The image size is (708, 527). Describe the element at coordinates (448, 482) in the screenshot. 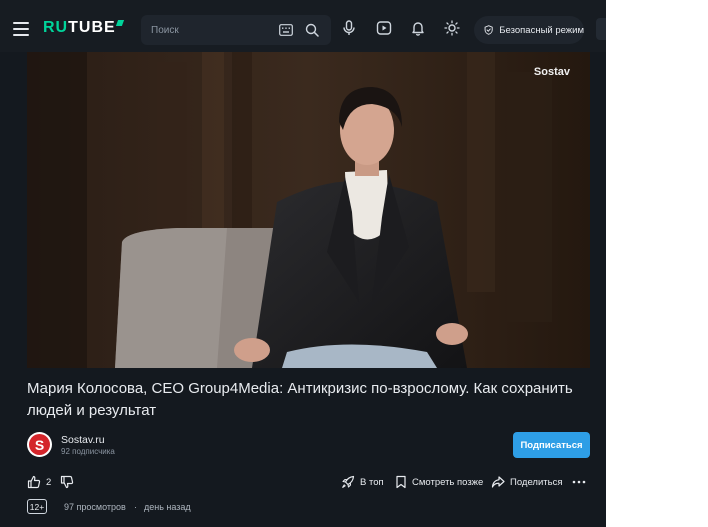

I see `watch-later-label: Смотреть позже` at that location.